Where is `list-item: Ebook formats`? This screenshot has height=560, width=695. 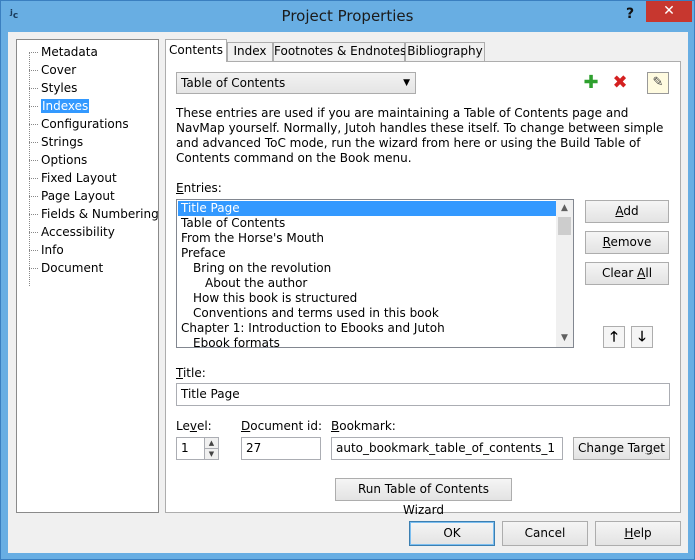 list-item: Ebook formats is located at coordinates (367, 341).